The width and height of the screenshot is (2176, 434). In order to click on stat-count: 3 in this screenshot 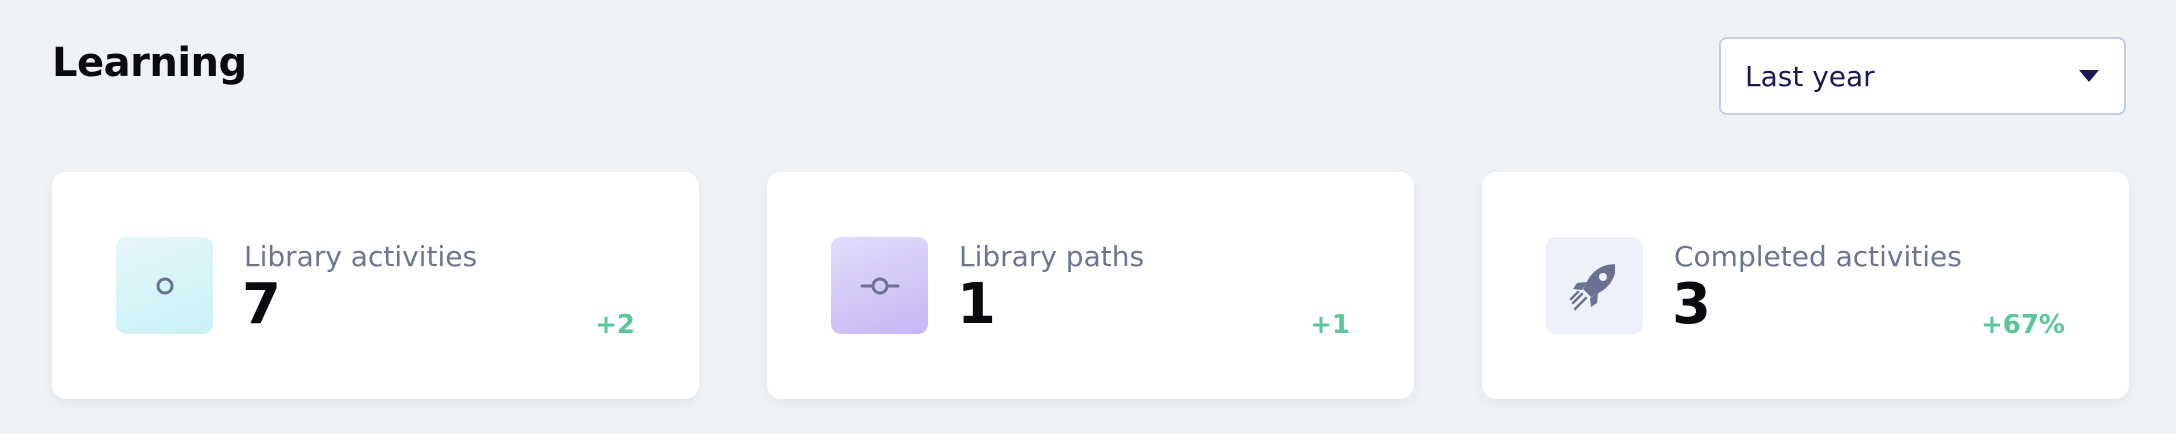, I will do `click(1691, 304)`.